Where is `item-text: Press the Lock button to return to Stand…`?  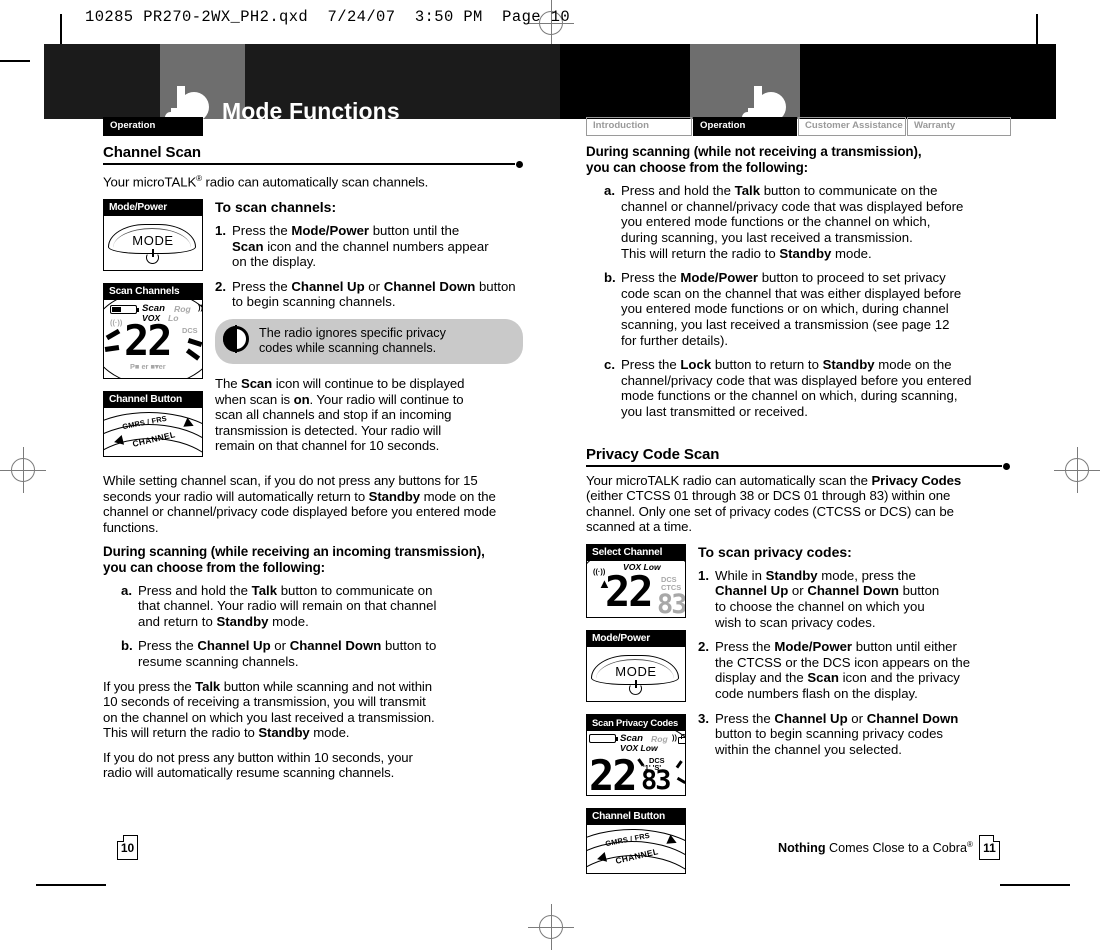 item-text: Press the Lock button to return to Stand… is located at coordinates (796, 388).